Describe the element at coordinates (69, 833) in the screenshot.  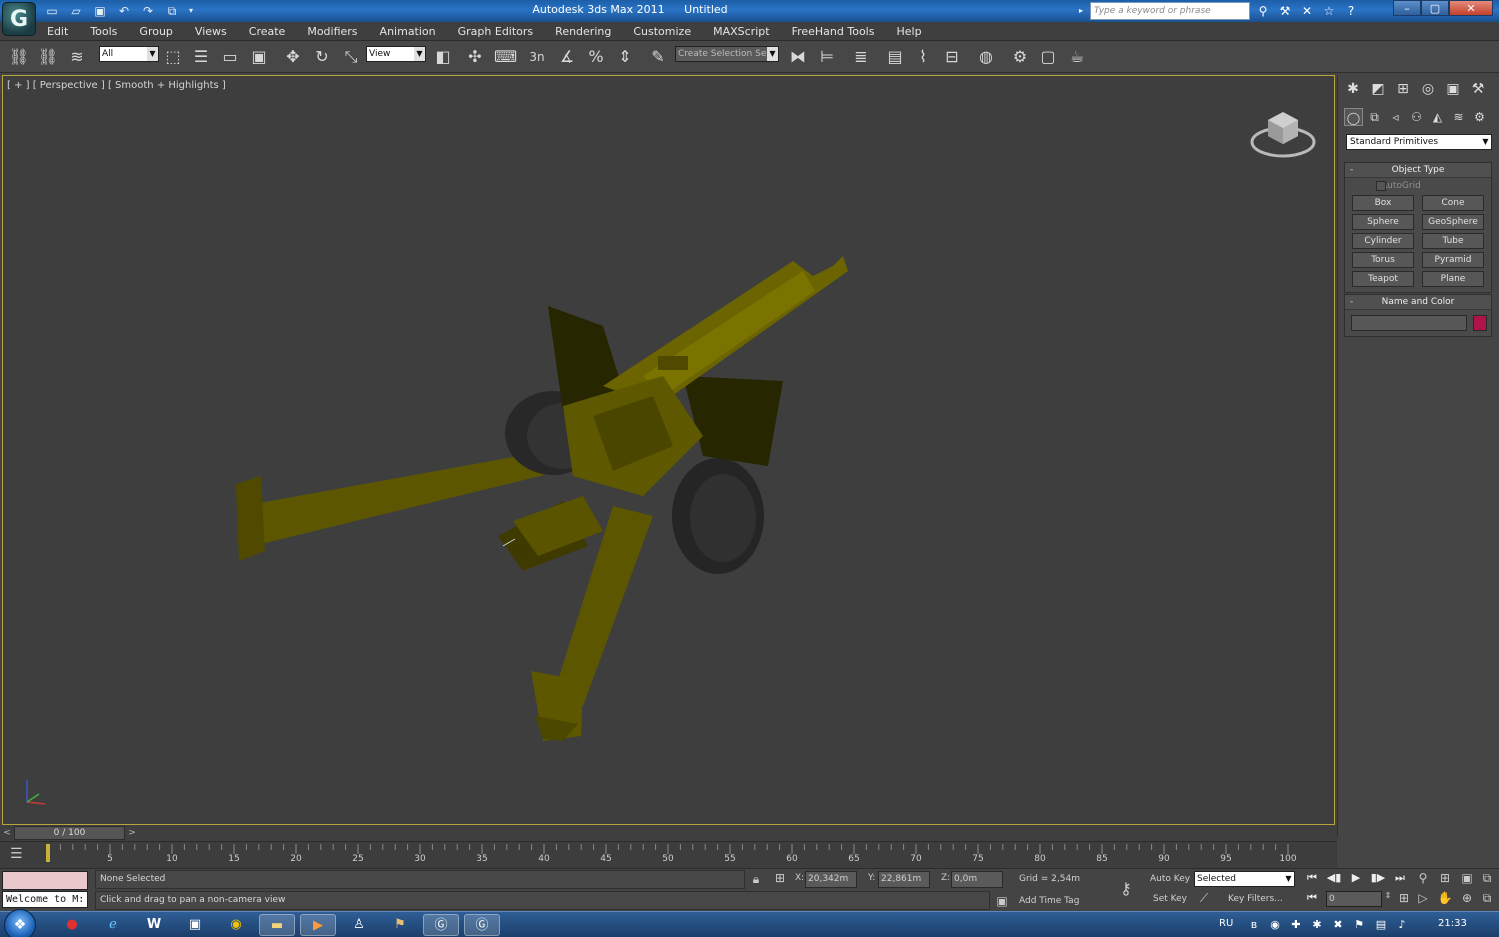
I see `time-slider-thumb: 0 / 100` at that location.